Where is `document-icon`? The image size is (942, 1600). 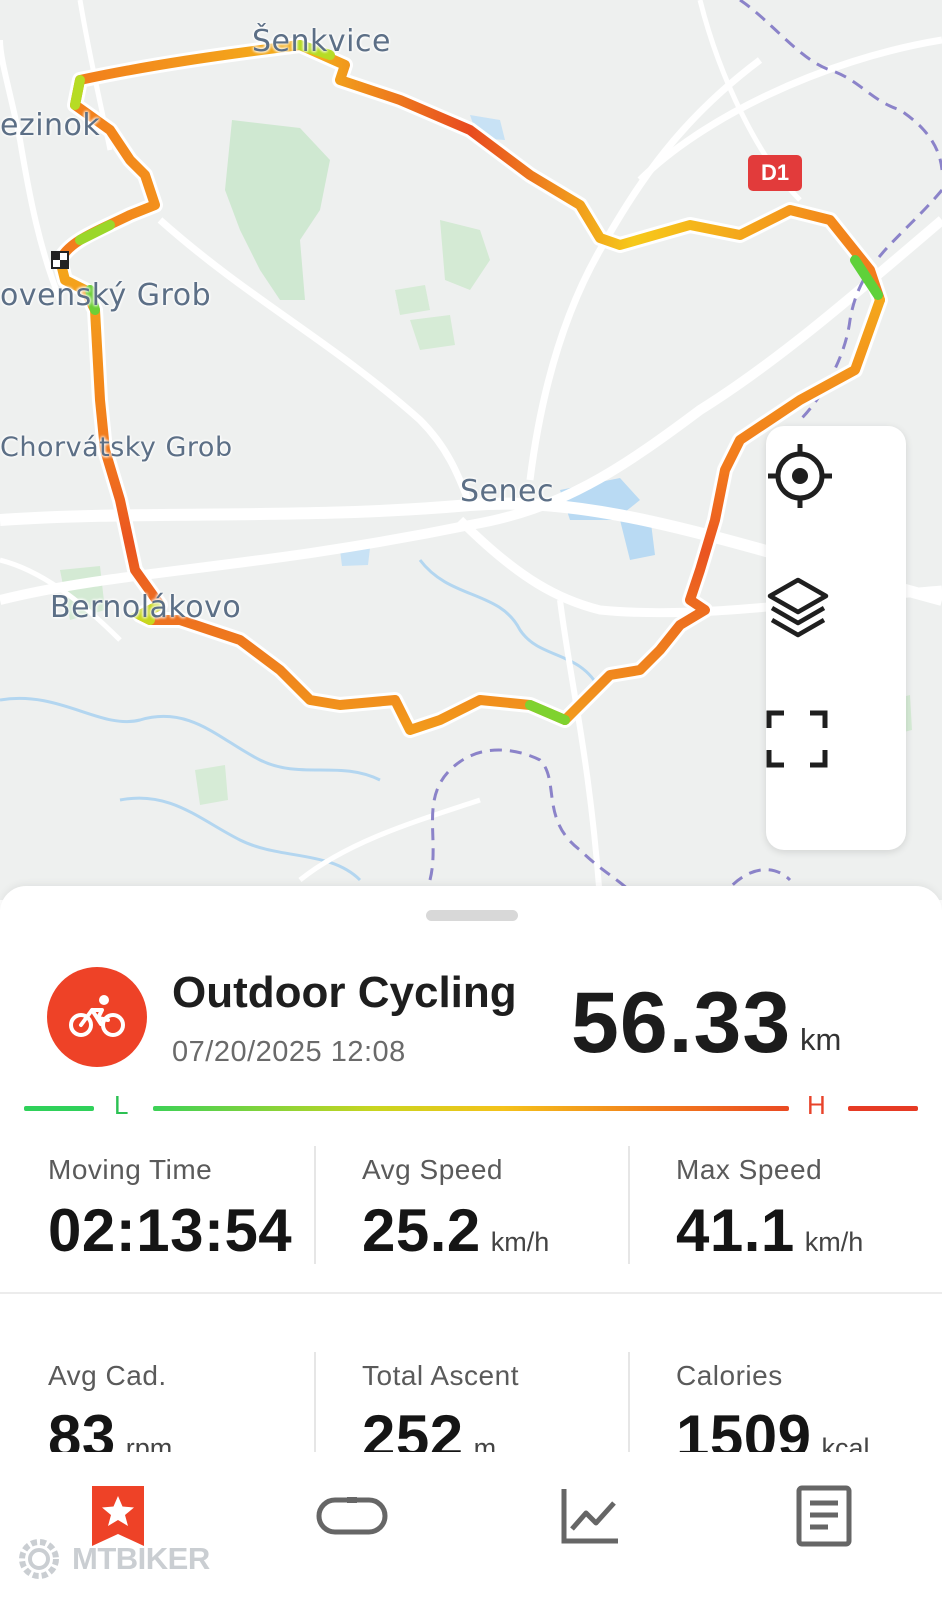 document-icon is located at coordinates (824, 1516).